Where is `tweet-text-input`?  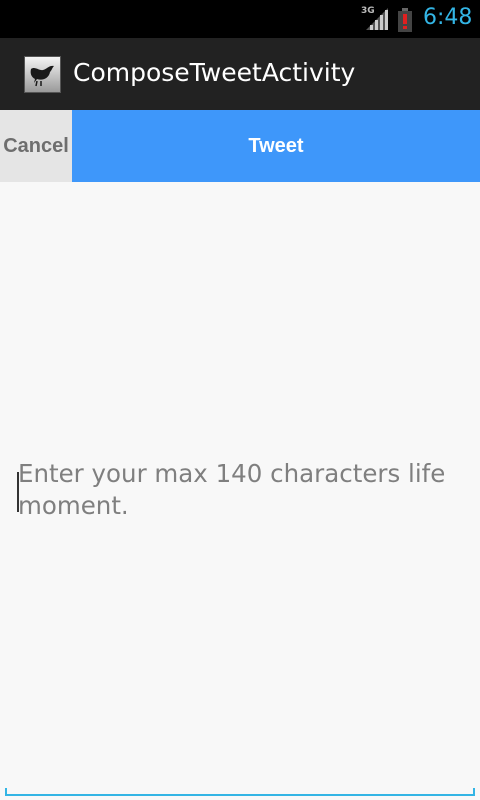
tweet-text-input is located at coordinates (238, 498).